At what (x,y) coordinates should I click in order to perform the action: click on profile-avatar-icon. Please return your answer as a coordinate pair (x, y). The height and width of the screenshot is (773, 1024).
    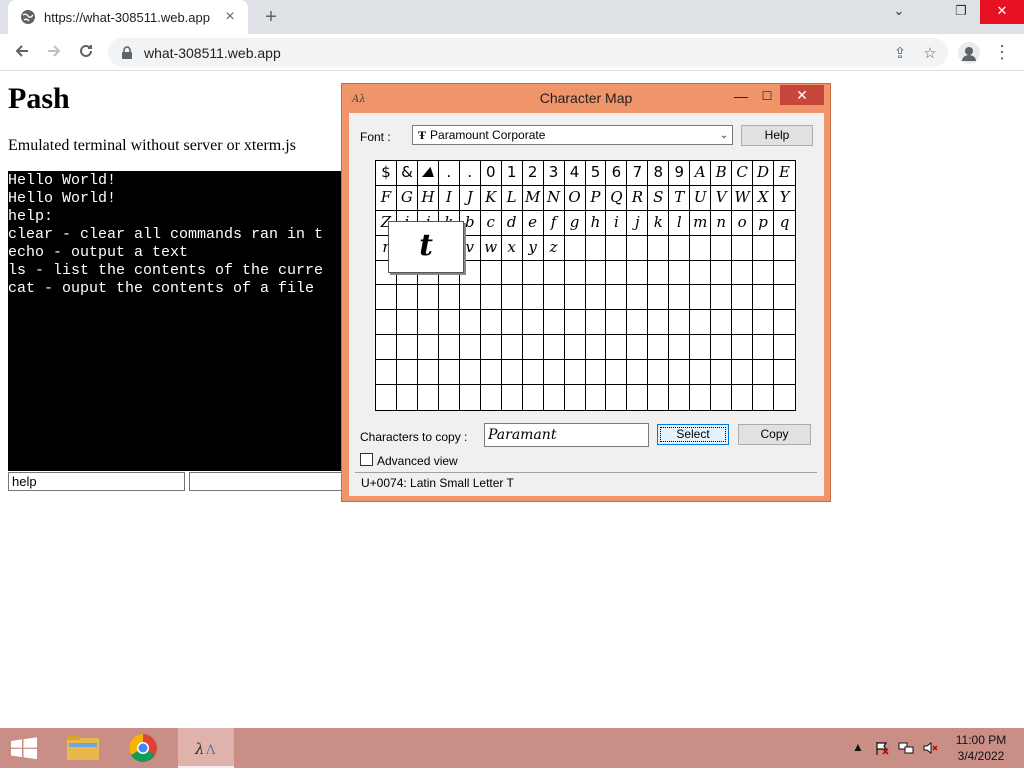
    Looking at the image, I should click on (969, 53).